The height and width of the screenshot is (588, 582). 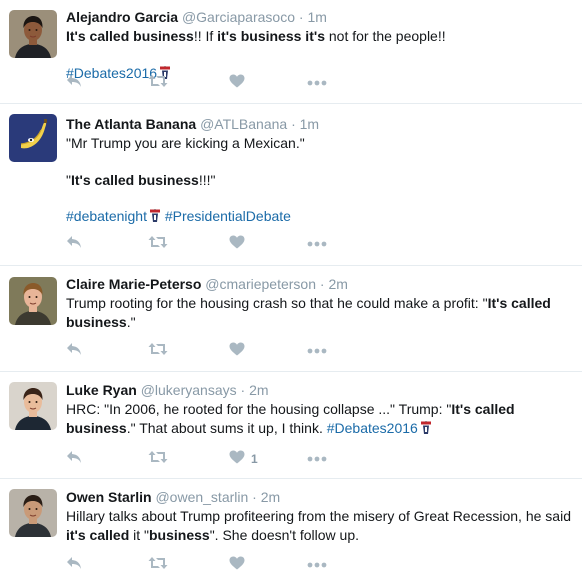 What do you see at coordinates (238, 17) in the screenshot?
I see `user-handle: @Garciaparasoco` at bounding box center [238, 17].